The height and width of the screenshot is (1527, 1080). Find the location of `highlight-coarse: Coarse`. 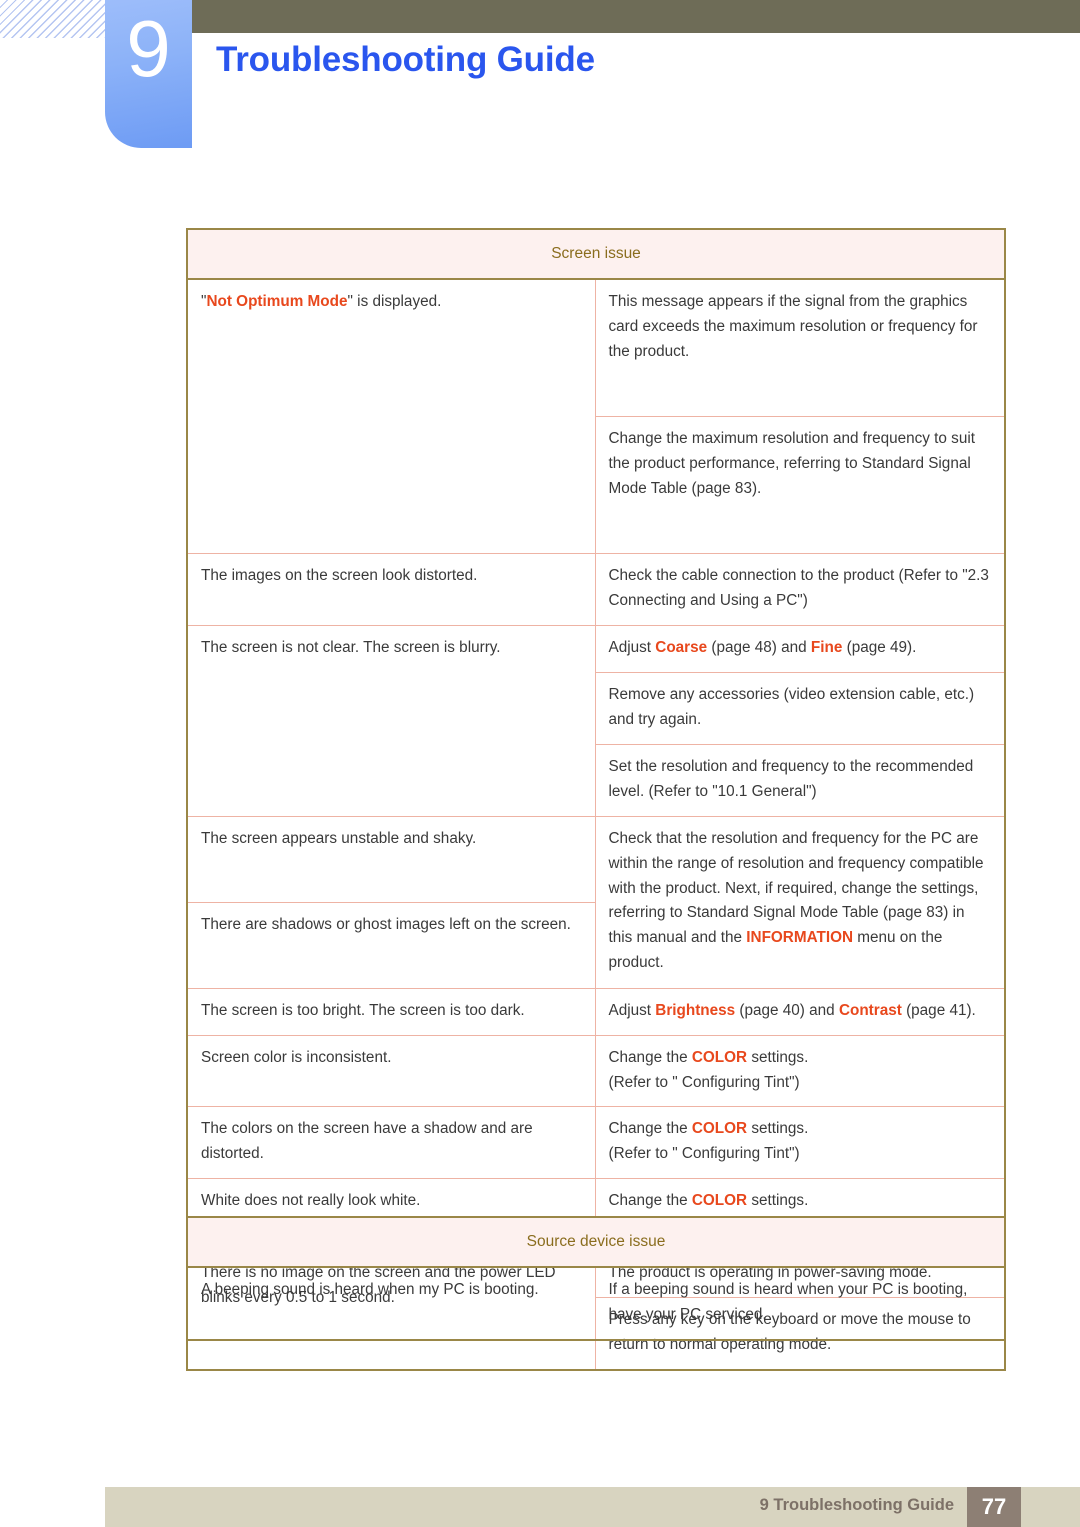

highlight-coarse: Coarse is located at coordinates (681, 648).